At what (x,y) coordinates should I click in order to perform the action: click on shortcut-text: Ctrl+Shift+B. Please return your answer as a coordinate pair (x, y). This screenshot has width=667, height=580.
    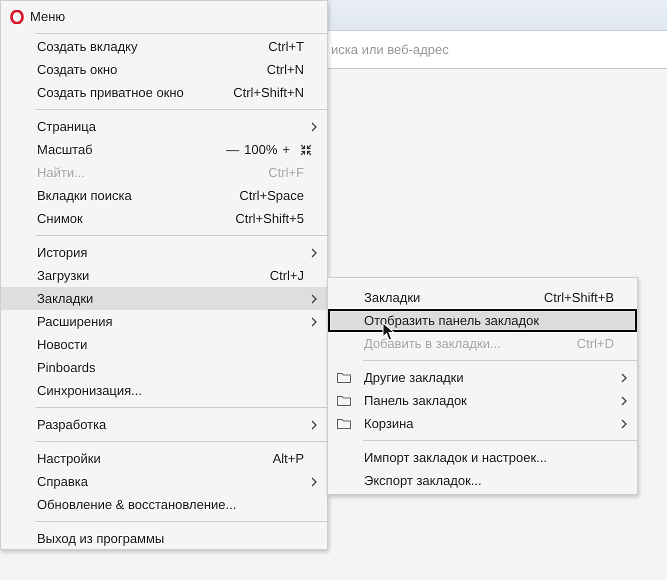
    Looking at the image, I should click on (579, 297).